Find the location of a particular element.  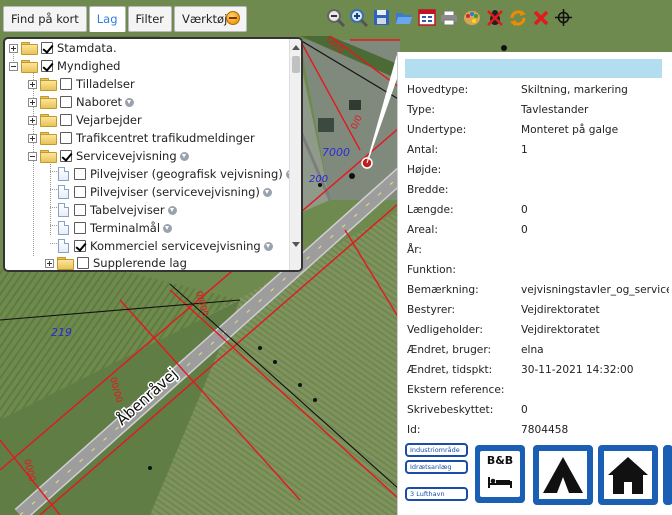

layer-item-pilvejviser-geo: Pilvejviser (geografisk vejvisning) is located at coordinates (172, 174).